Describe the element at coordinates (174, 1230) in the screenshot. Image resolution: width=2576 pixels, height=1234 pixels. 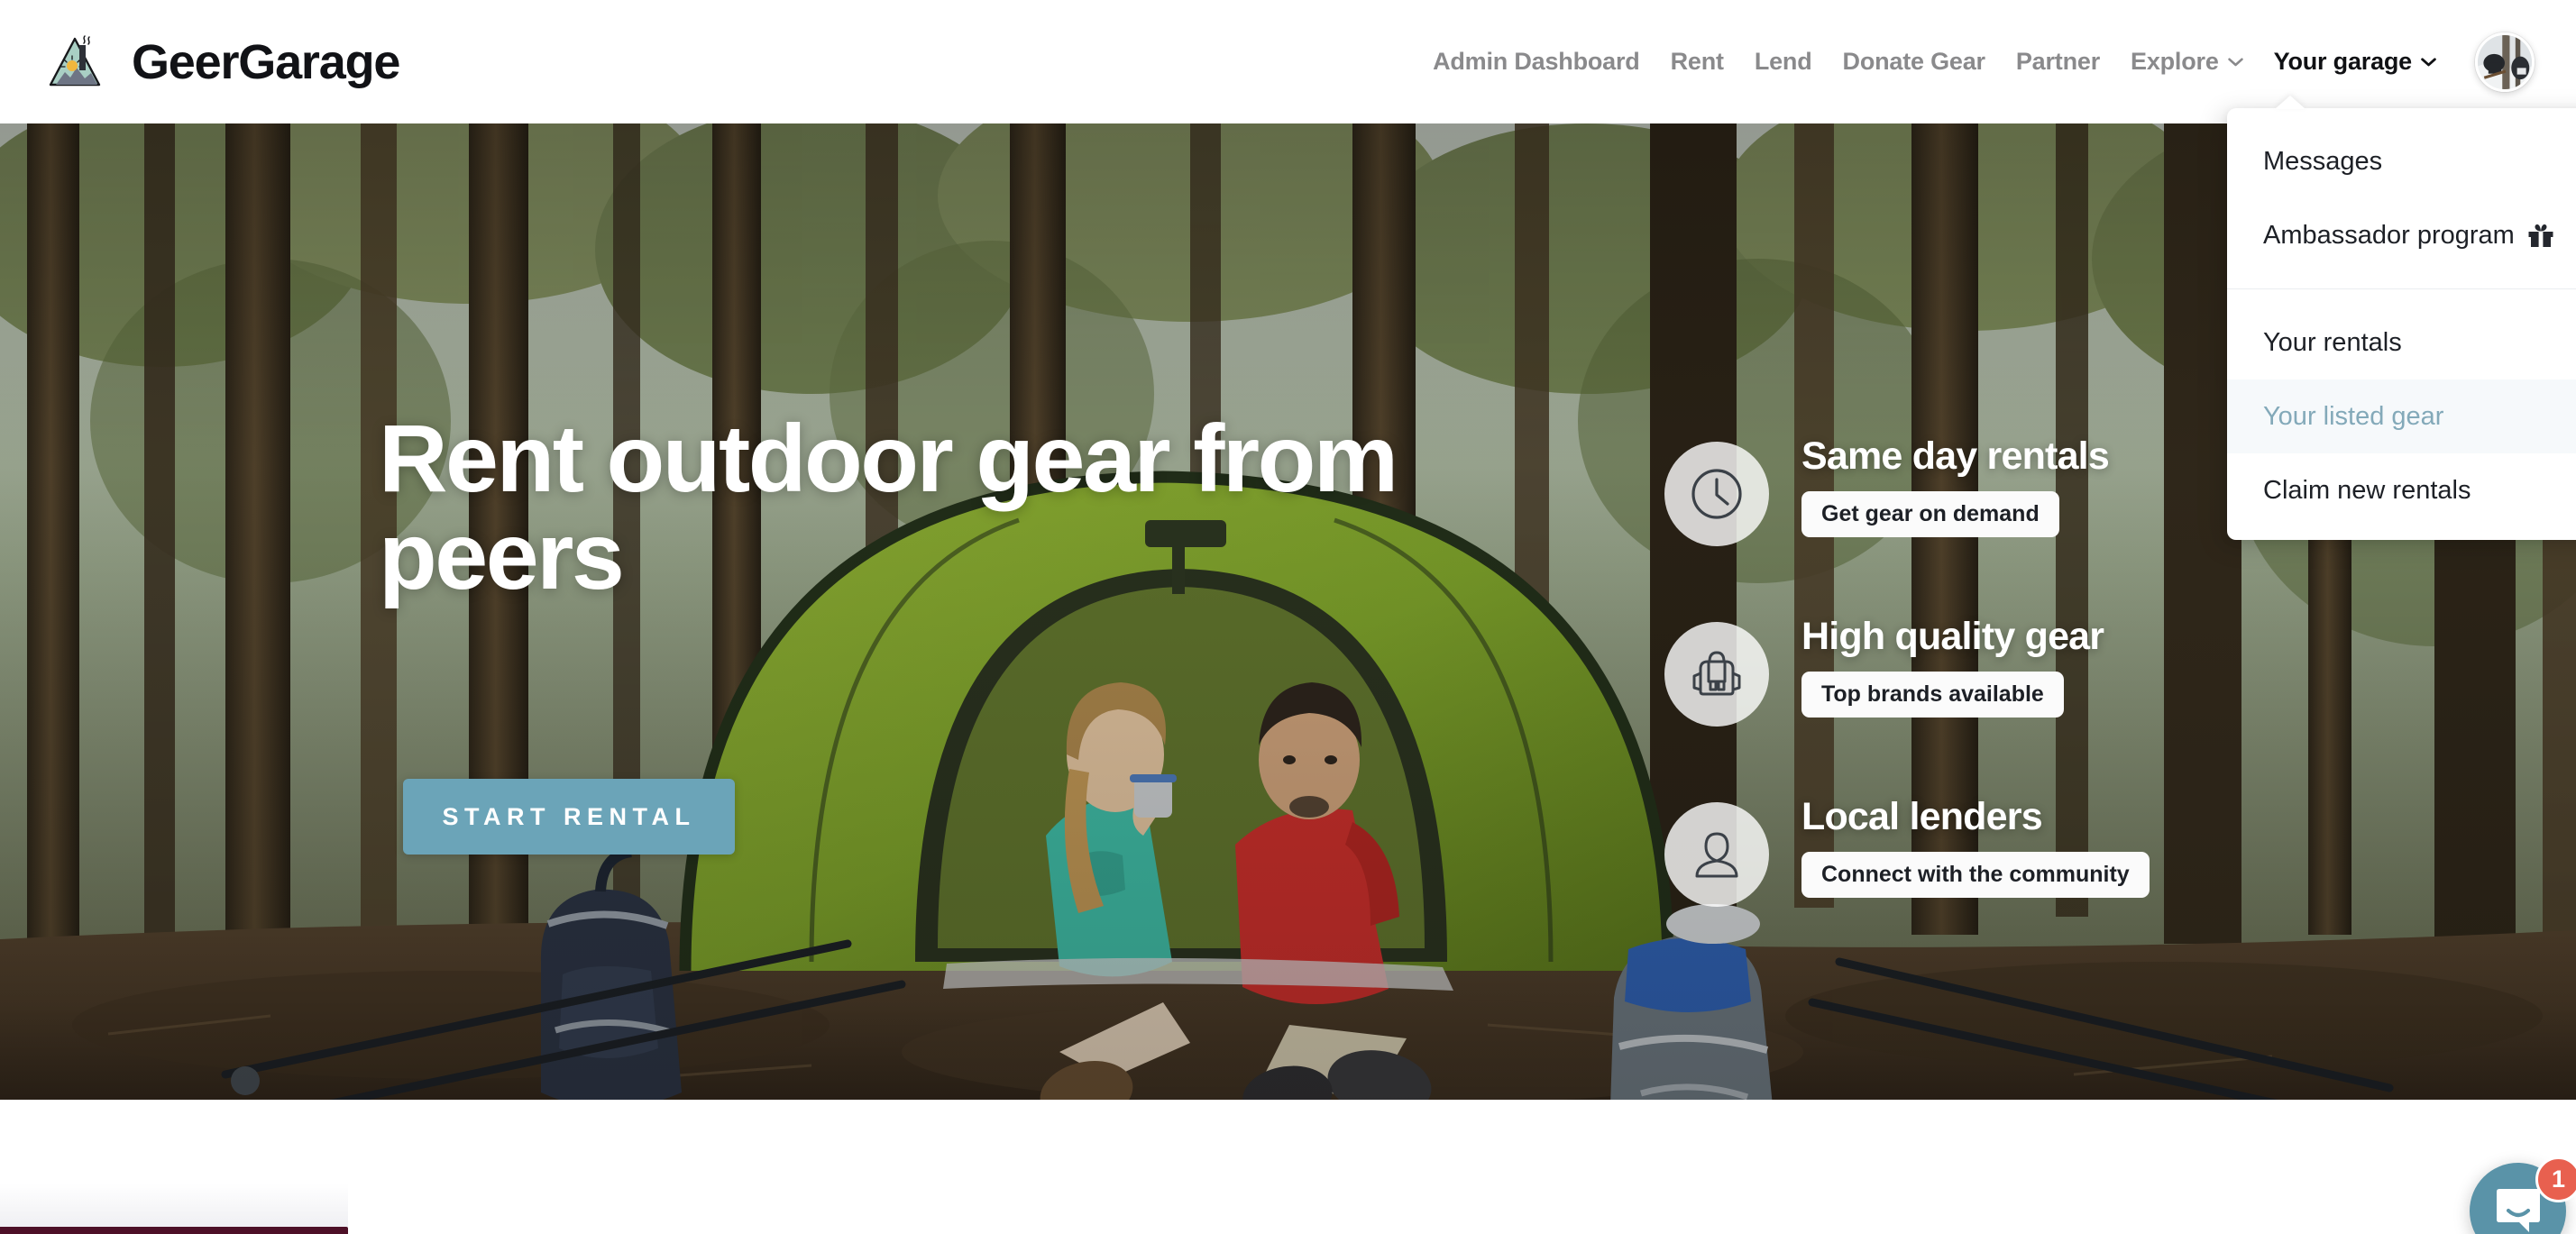
I see `bottom-accent-bar` at that location.